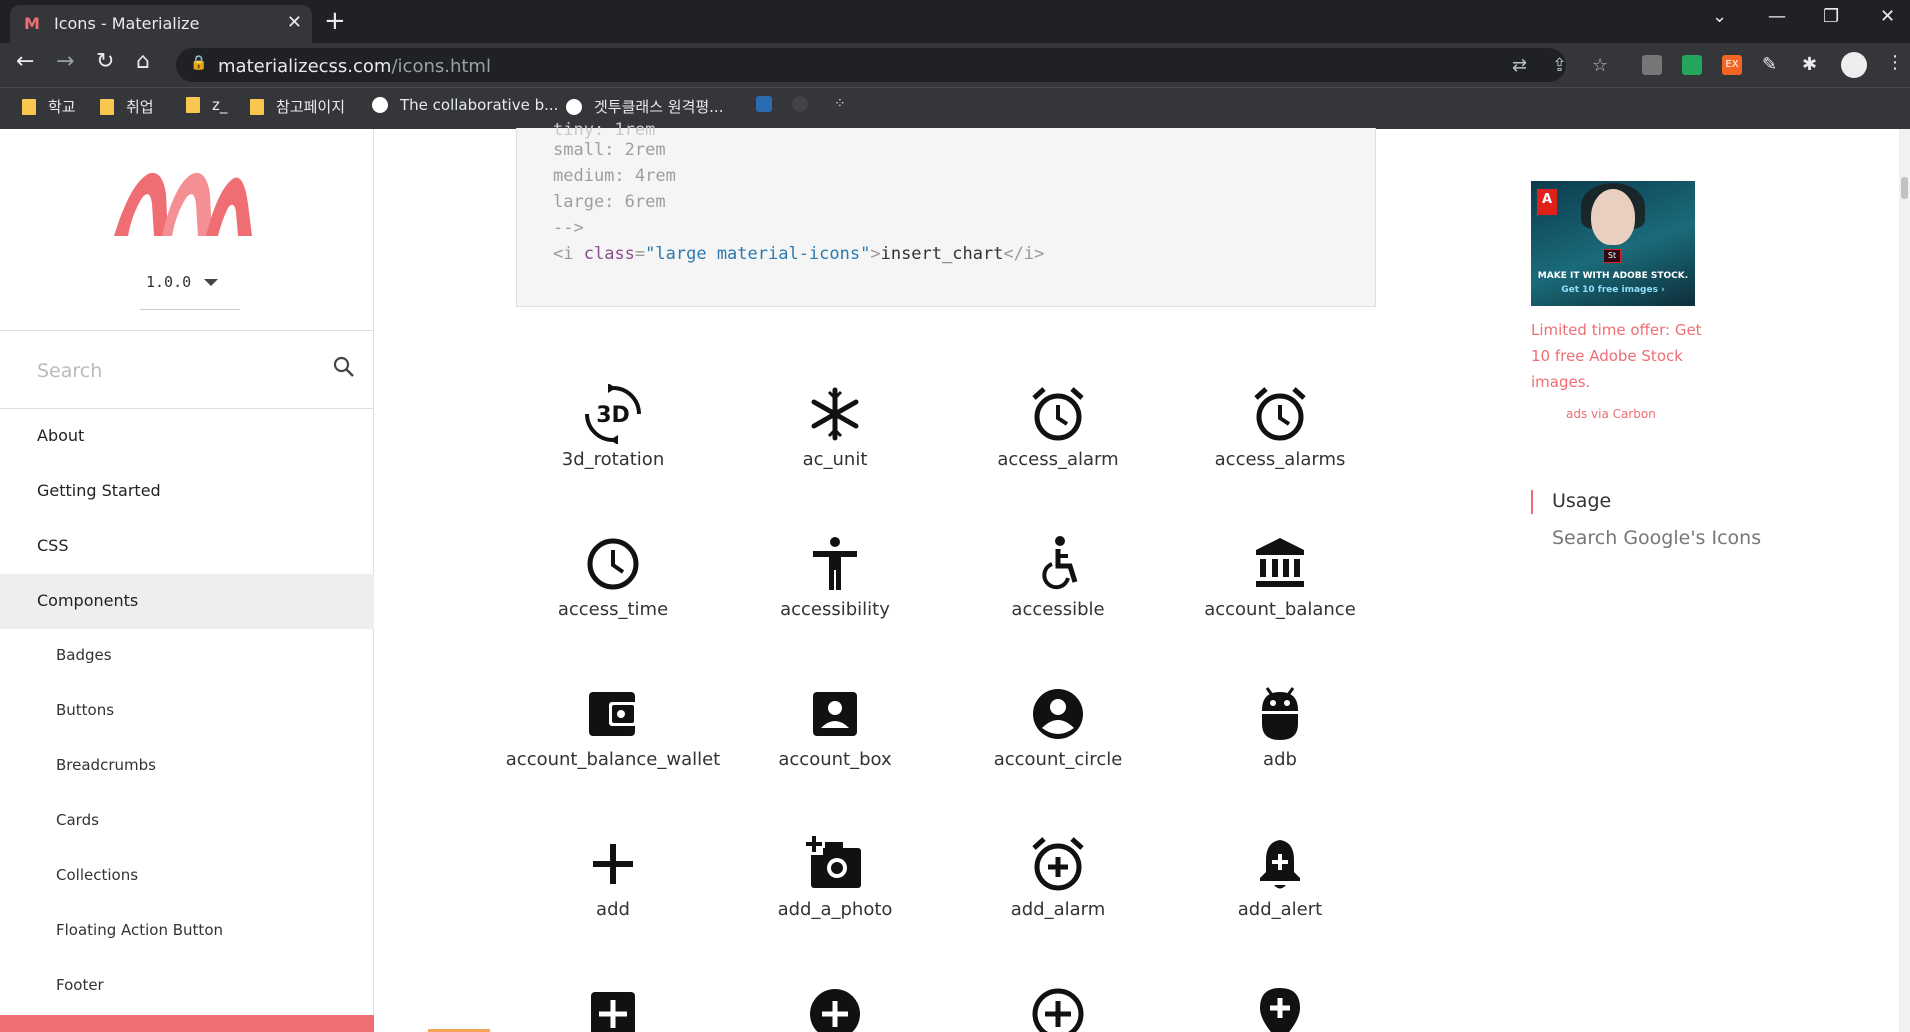  Describe the element at coordinates (613, 897) in the screenshot. I see `icon-cell-add: add` at that location.